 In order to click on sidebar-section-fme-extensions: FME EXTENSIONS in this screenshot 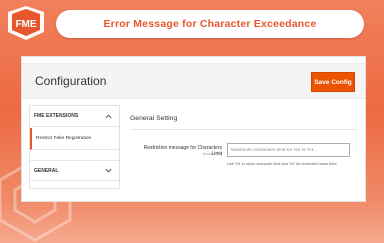, I will do `click(74, 116)`.